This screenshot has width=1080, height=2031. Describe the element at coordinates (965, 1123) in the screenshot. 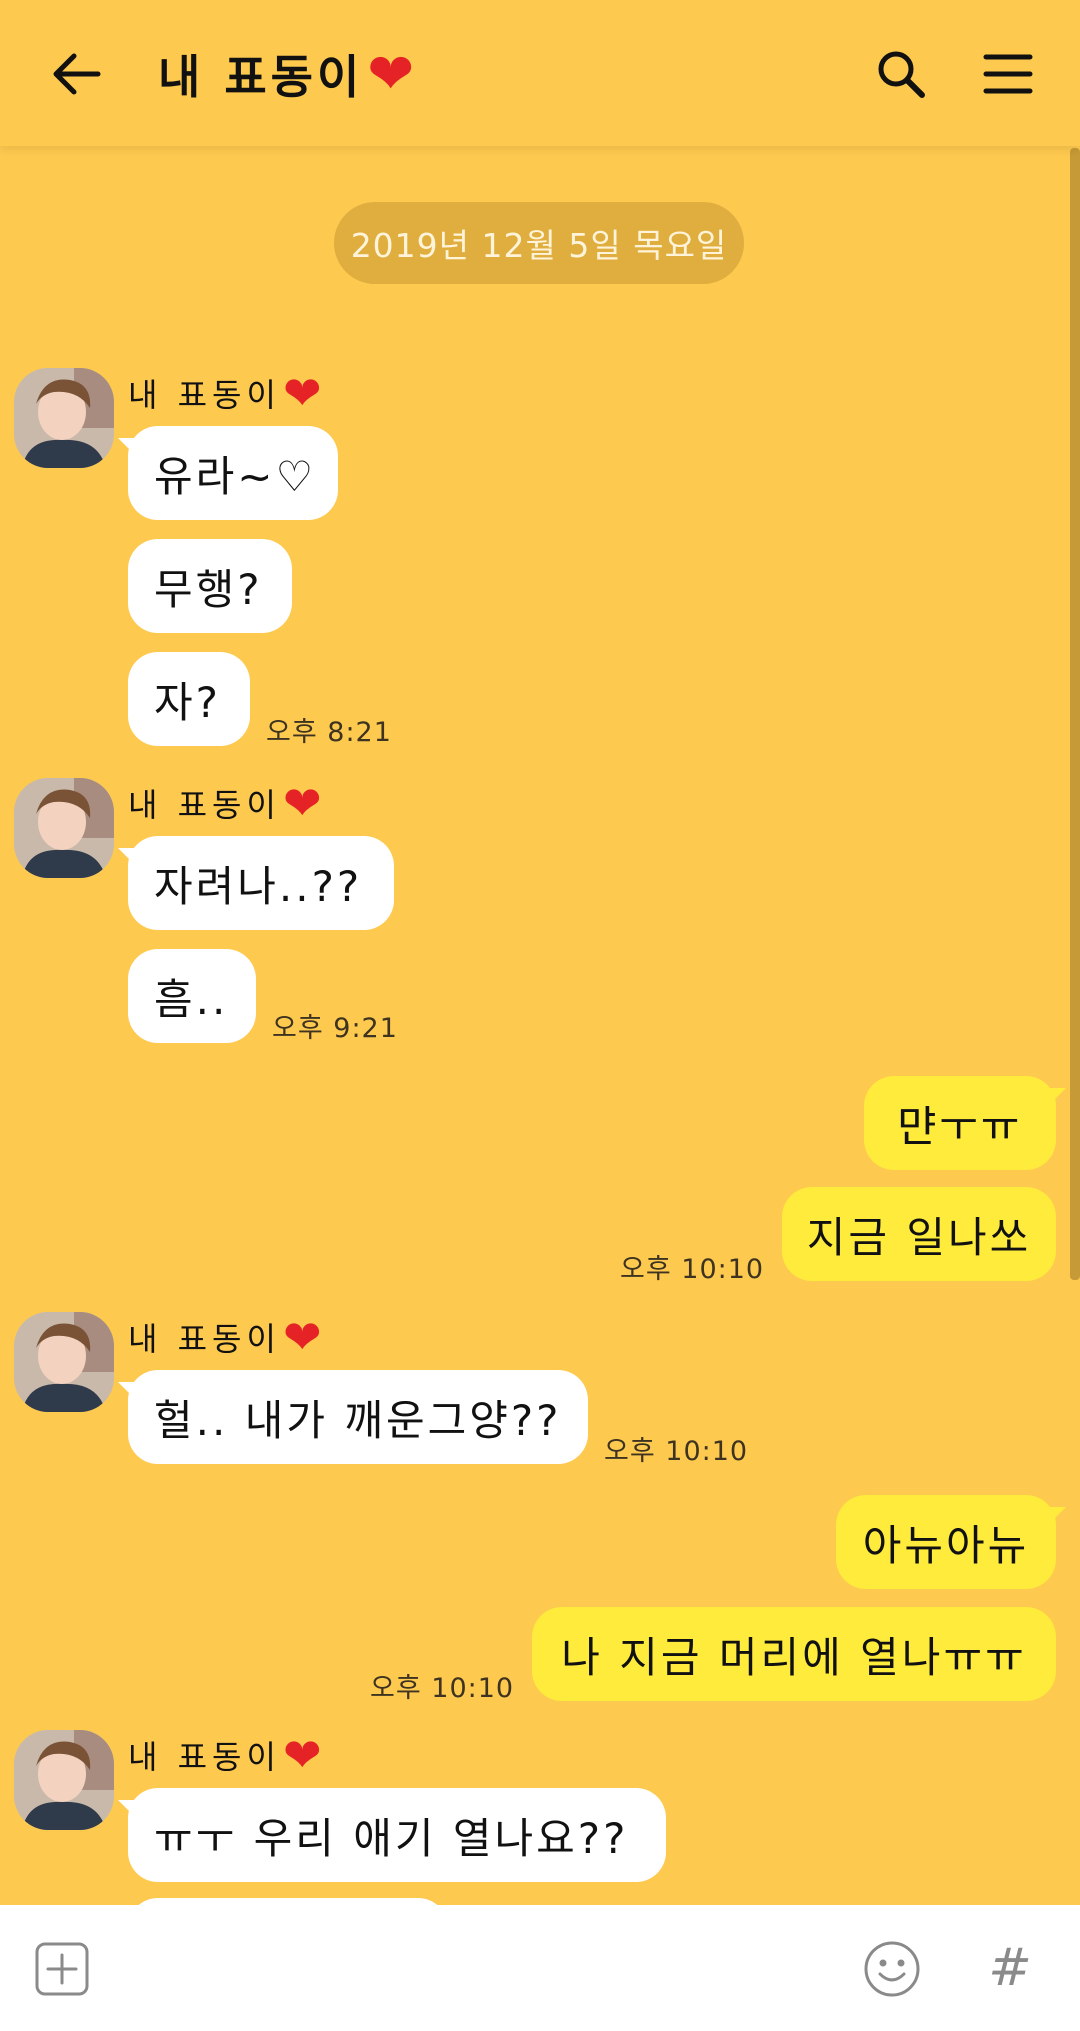

I see `message-bubble-outgoing: 먄ㅜㅠ` at that location.